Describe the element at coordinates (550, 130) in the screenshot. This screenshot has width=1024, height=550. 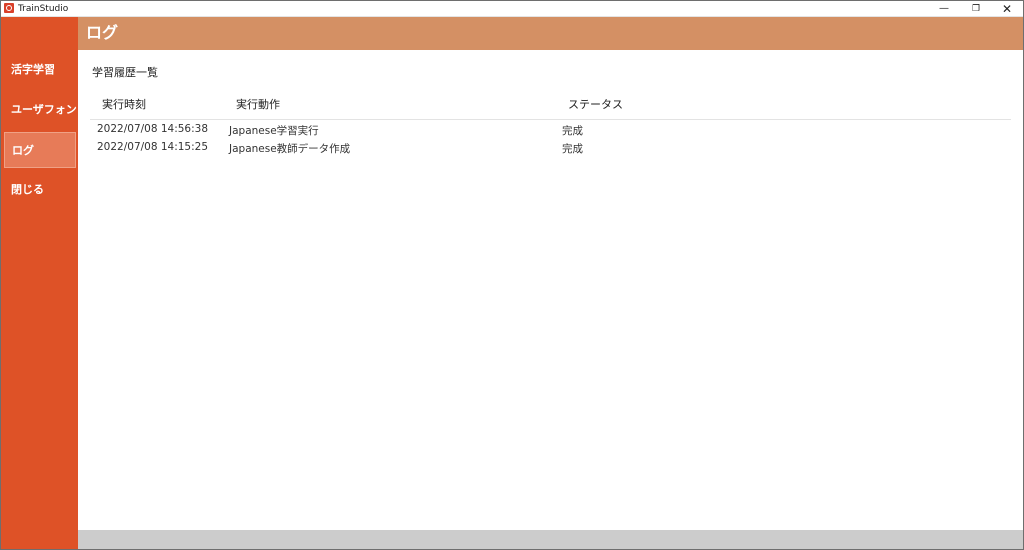
I see `table-row: 2022/07/08 14:56:38 Japanese学習実行 完成` at that location.